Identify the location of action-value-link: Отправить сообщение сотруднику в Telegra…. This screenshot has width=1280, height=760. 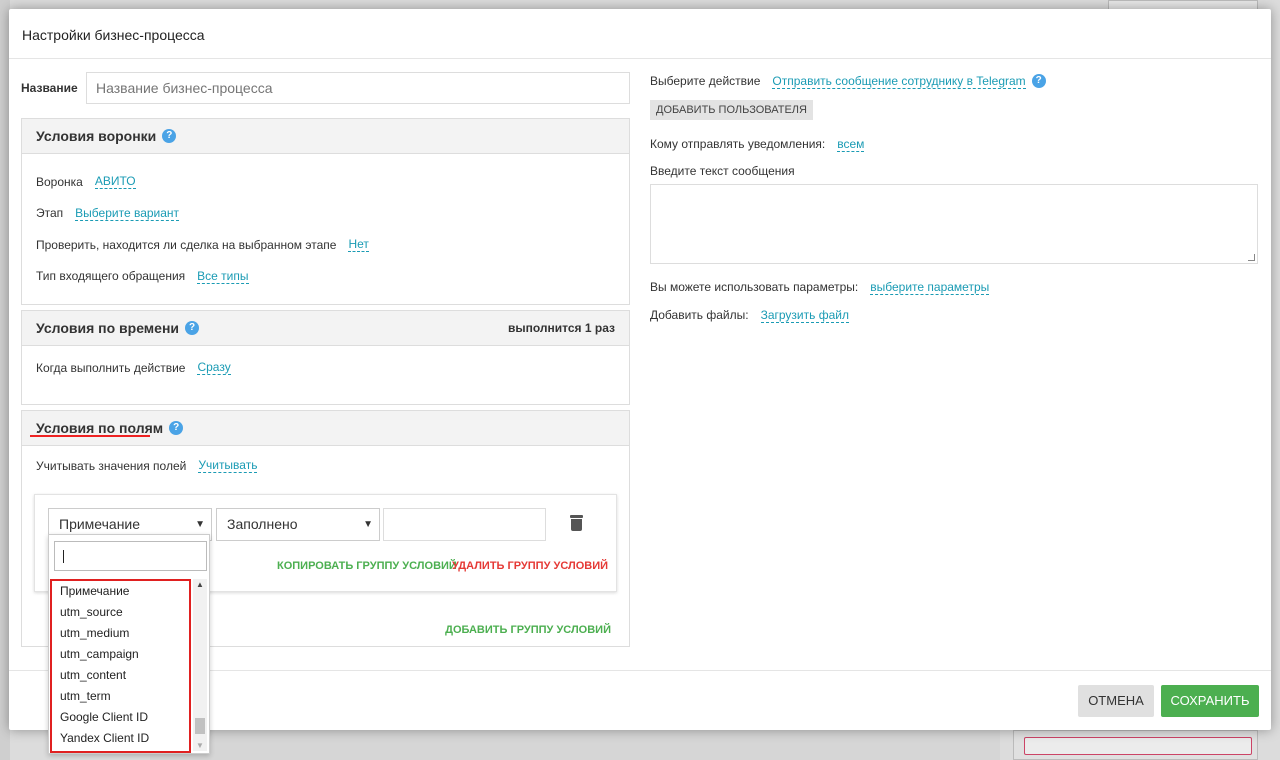
(899, 81).